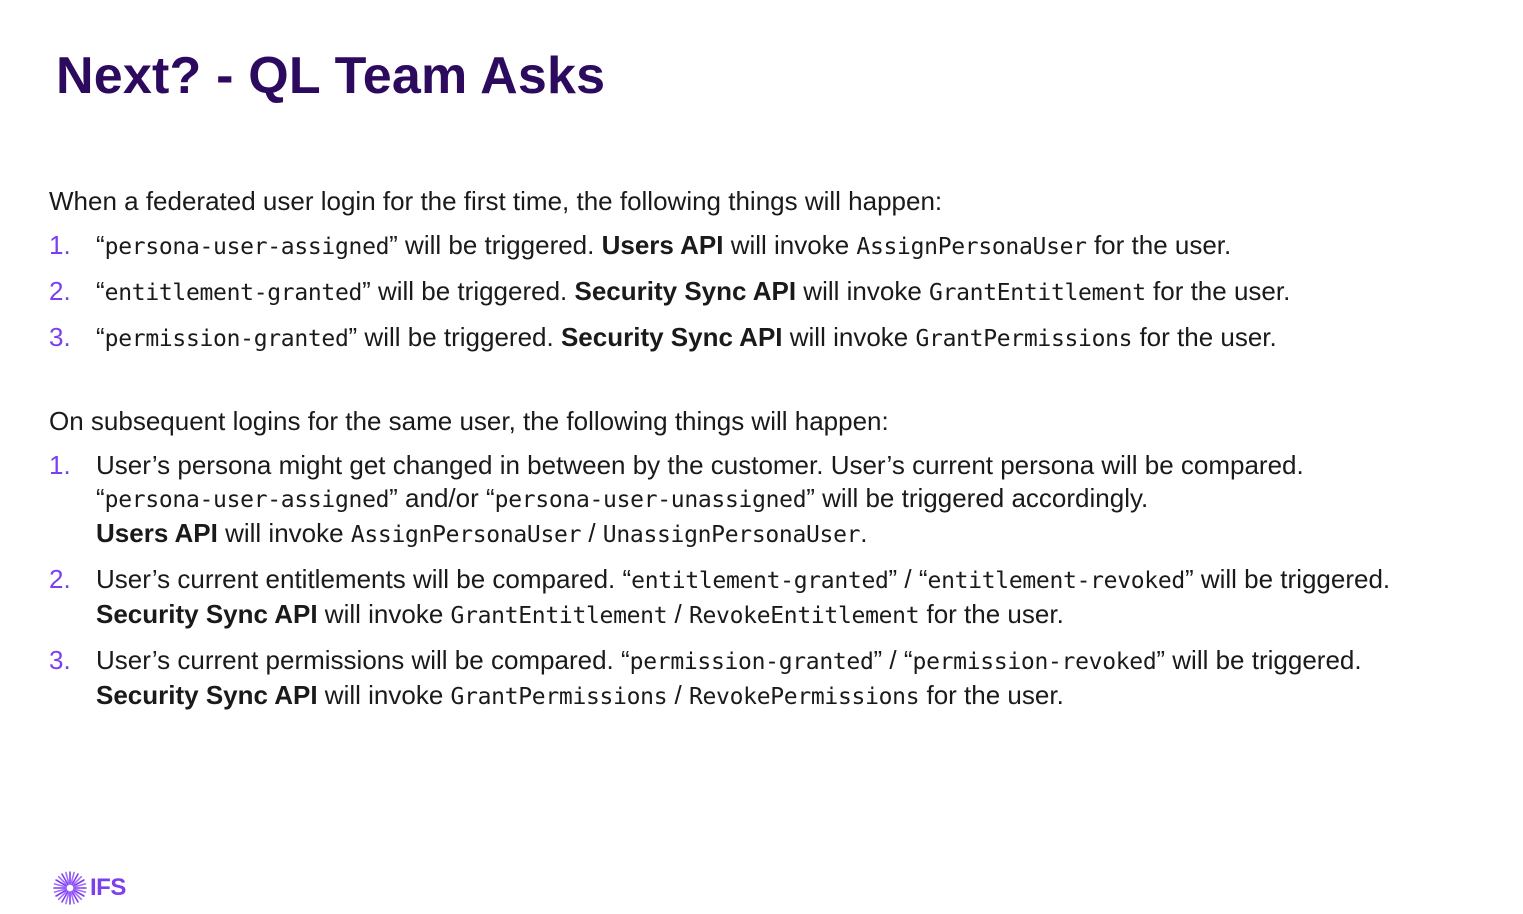 The height and width of the screenshot is (914, 1523). I want to click on ifs-logo: IFS, so click(89, 888).